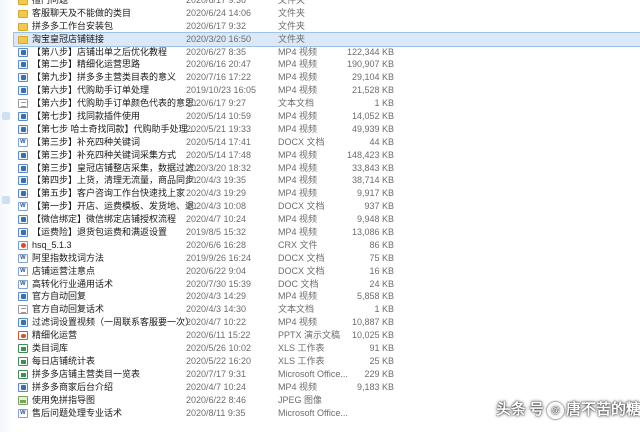  I want to click on file-name: 店铺运营注意点, so click(64, 270).